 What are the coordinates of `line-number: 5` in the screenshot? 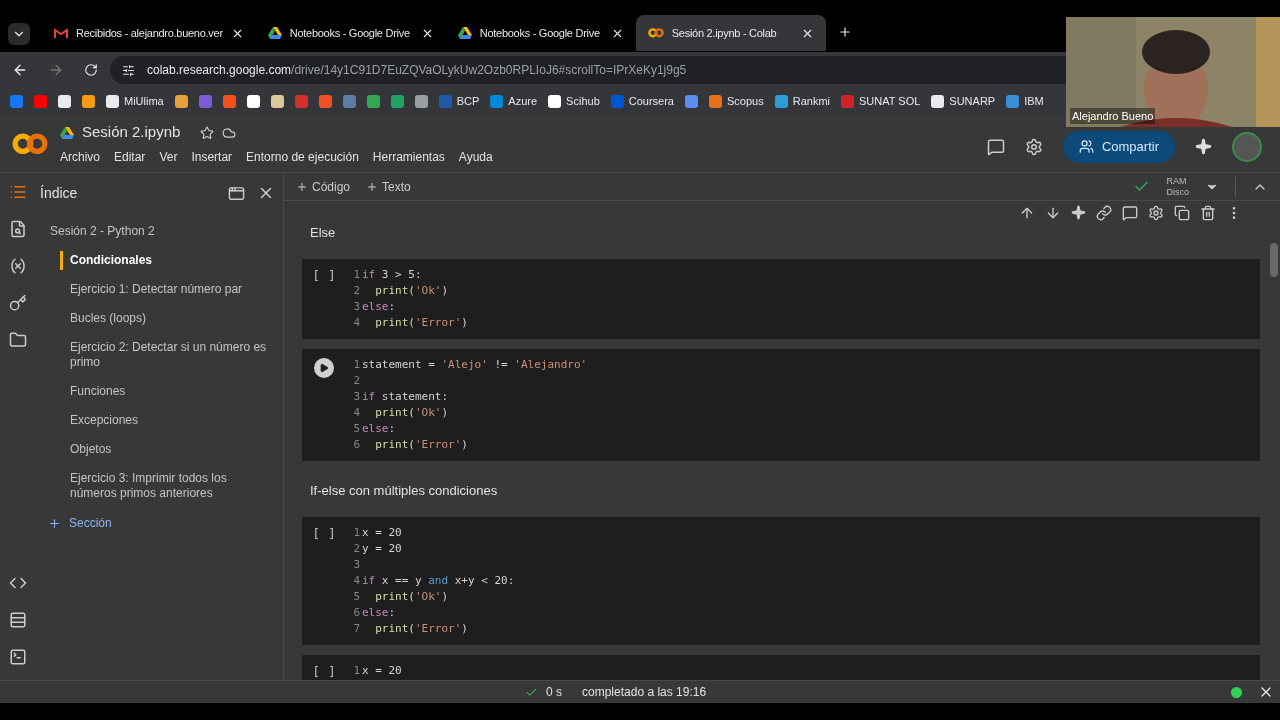 It's located at (356, 597).